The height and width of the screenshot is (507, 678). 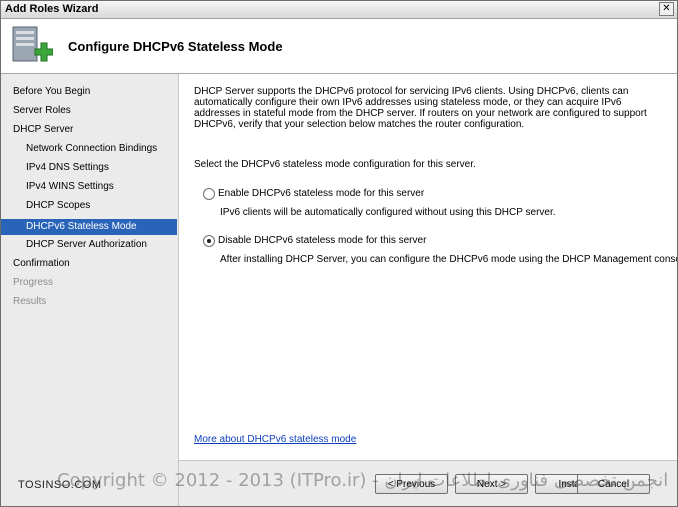 What do you see at coordinates (339, 10) in the screenshot?
I see `title-bar: Add Roles Wizard ✕` at bounding box center [339, 10].